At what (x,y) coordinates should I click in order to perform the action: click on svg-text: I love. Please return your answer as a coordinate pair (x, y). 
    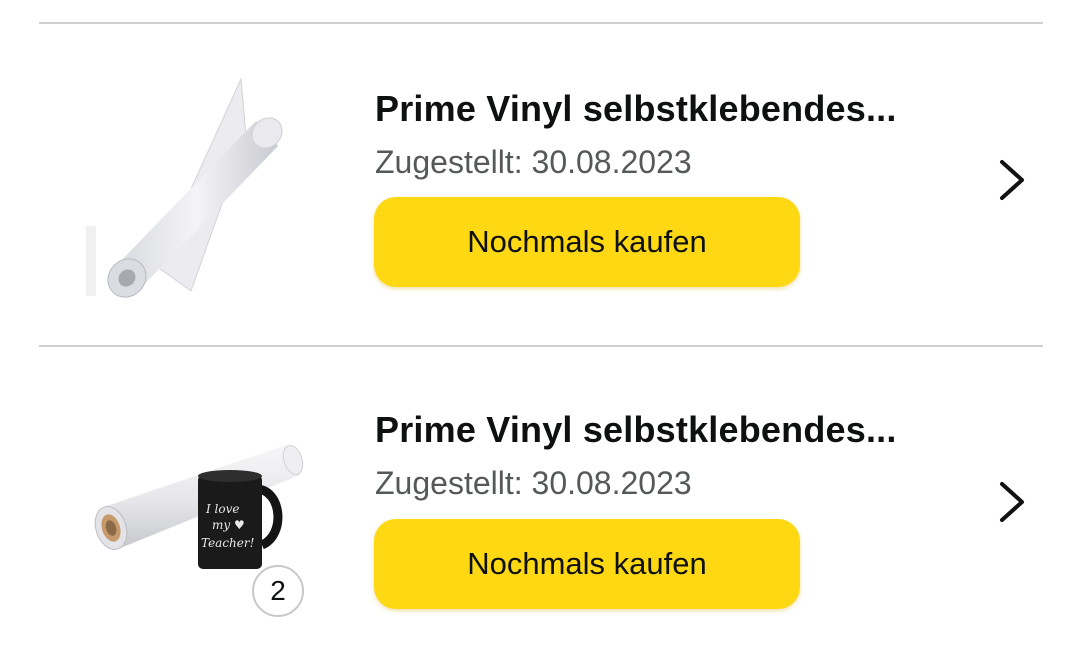
    Looking at the image, I should click on (222, 509).